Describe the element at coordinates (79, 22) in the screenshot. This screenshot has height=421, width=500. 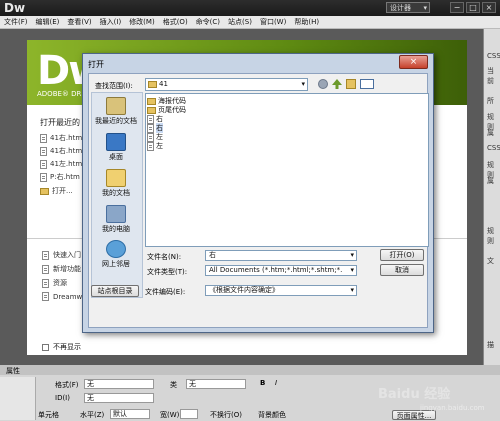
I see `menu-view: 查看(V)` at that location.